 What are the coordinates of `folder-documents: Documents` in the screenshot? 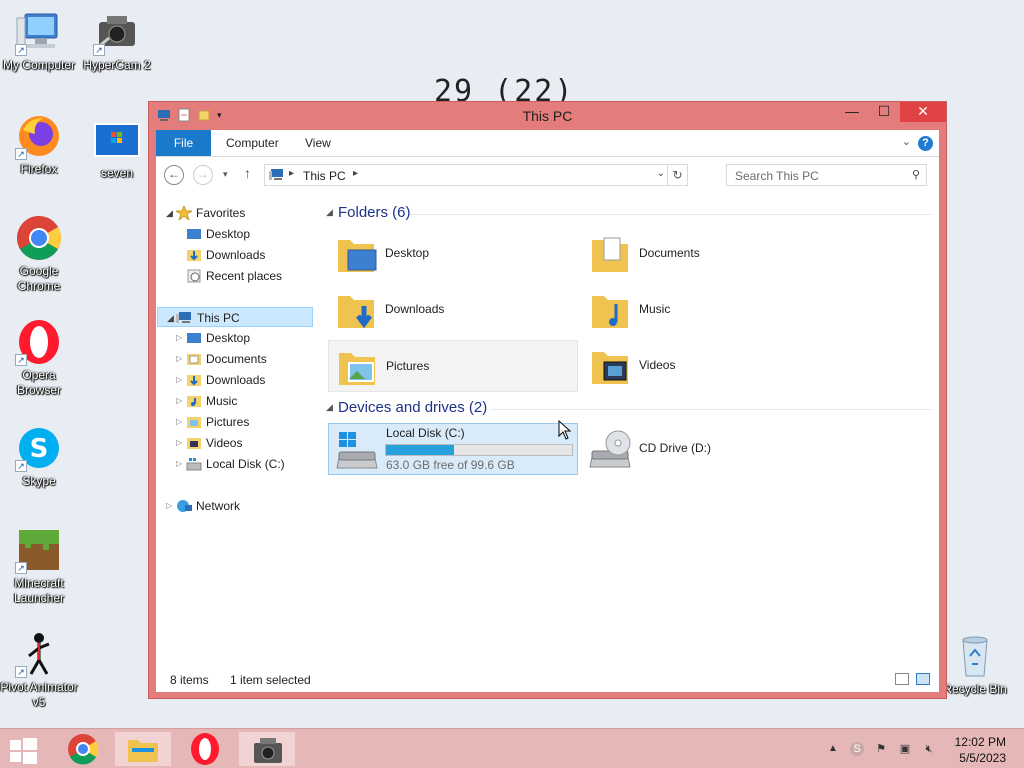 It's located at (707, 254).